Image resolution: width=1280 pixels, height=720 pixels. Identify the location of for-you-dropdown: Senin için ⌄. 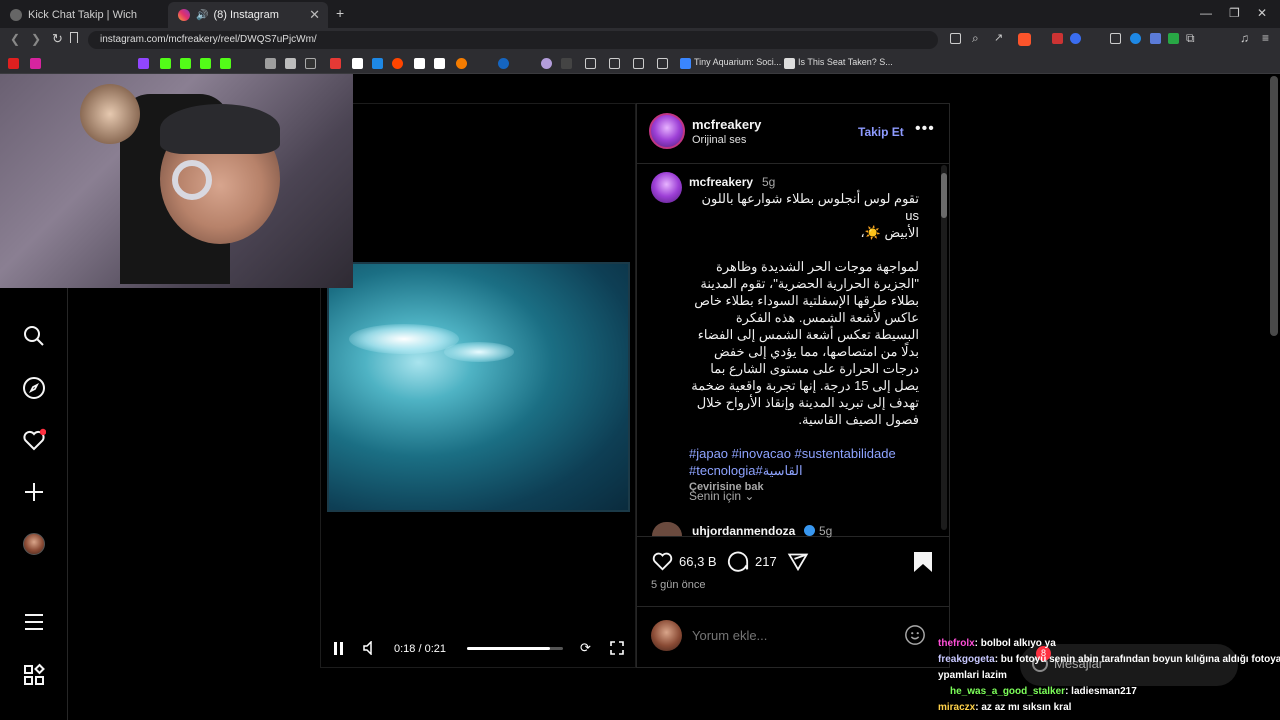
(721, 496).